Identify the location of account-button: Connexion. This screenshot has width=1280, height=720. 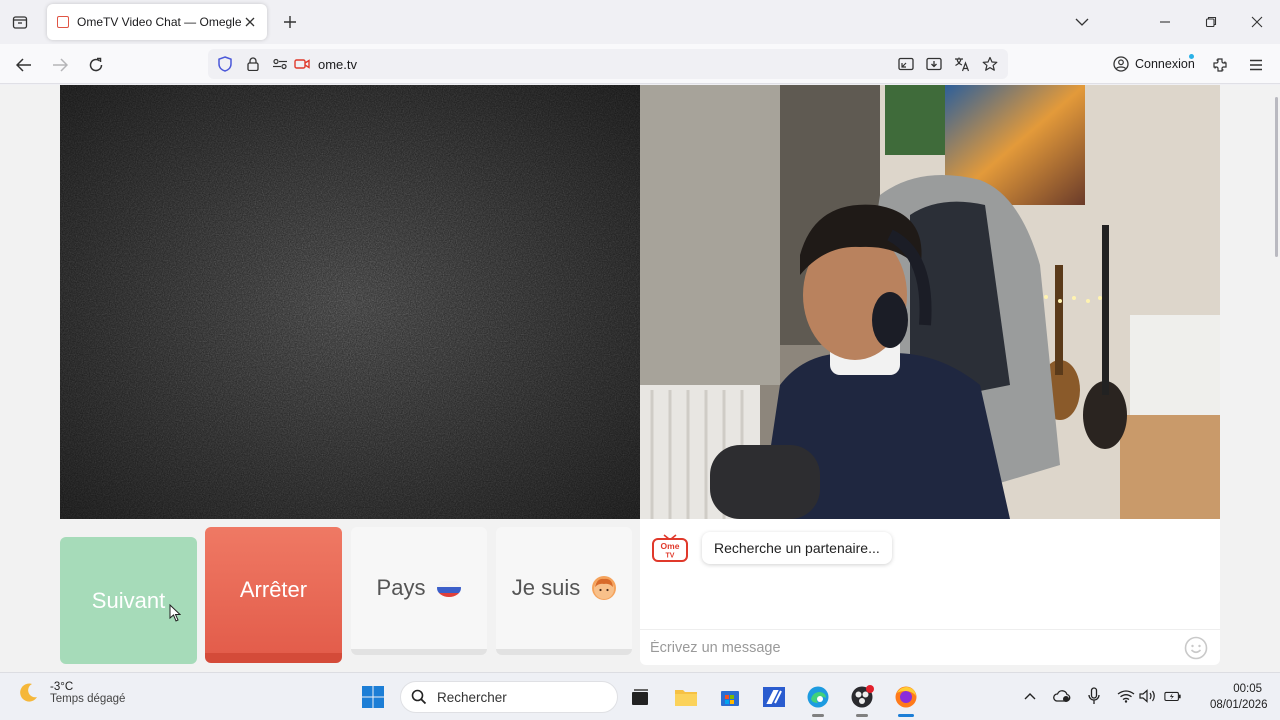
(1152, 64).